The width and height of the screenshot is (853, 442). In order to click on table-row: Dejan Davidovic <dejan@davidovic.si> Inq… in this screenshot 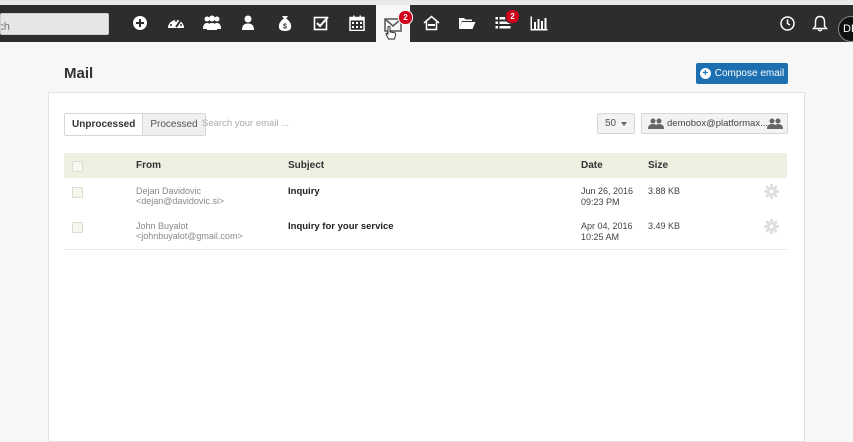, I will do `click(425, 197)`.